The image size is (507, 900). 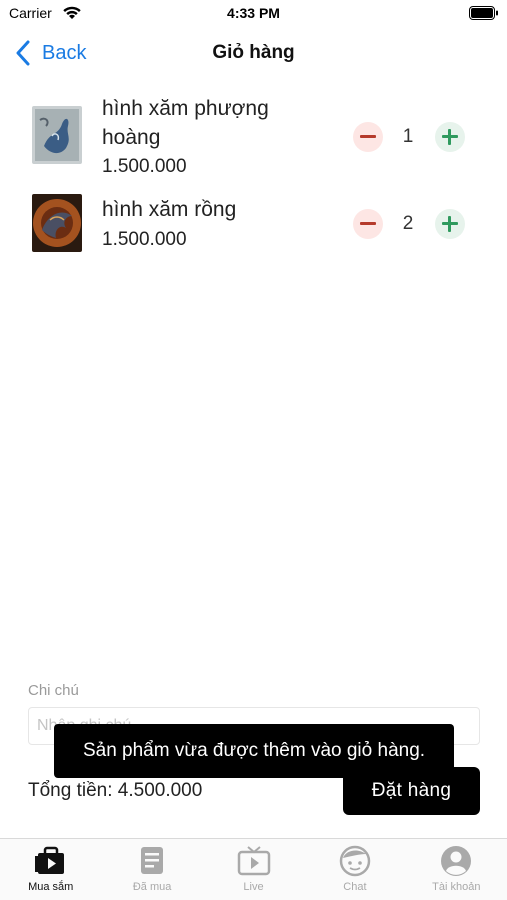 I want to click on face-icon, so click(x=355, y=861).